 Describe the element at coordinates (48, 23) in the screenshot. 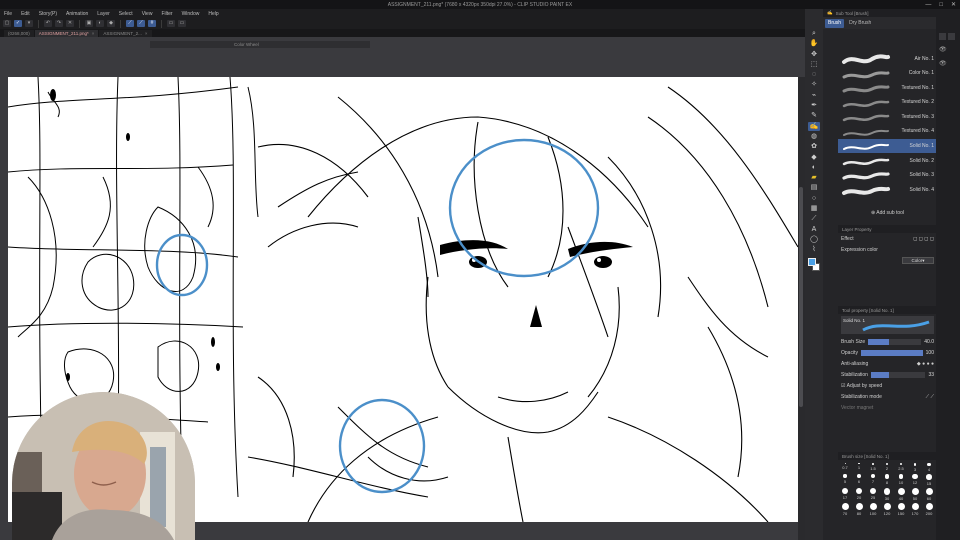

I see `undo-icon: ↶` at that location.